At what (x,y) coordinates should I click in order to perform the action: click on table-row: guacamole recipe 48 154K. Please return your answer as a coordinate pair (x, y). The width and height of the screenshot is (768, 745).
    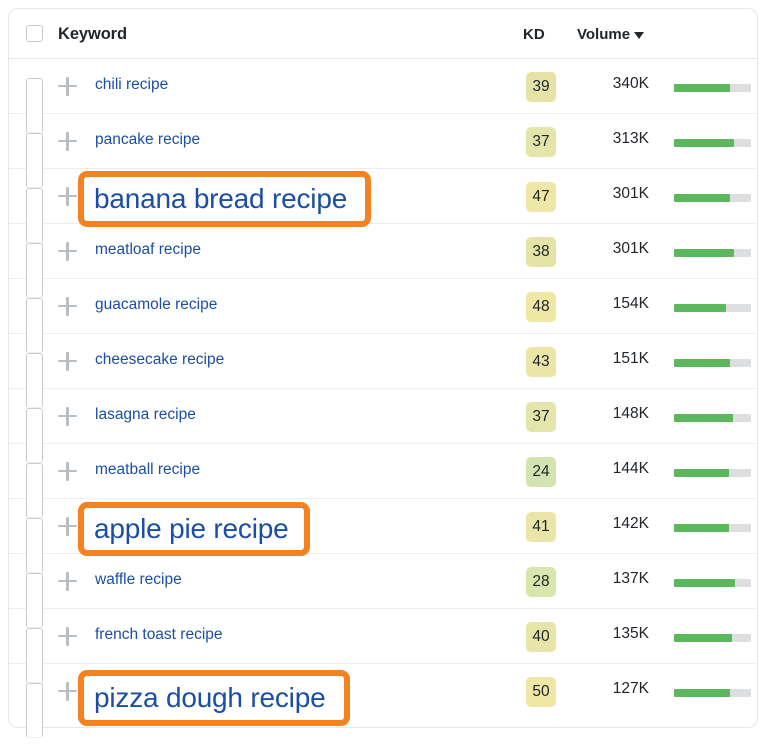
    Looking at the image, I should click on (383, 316).